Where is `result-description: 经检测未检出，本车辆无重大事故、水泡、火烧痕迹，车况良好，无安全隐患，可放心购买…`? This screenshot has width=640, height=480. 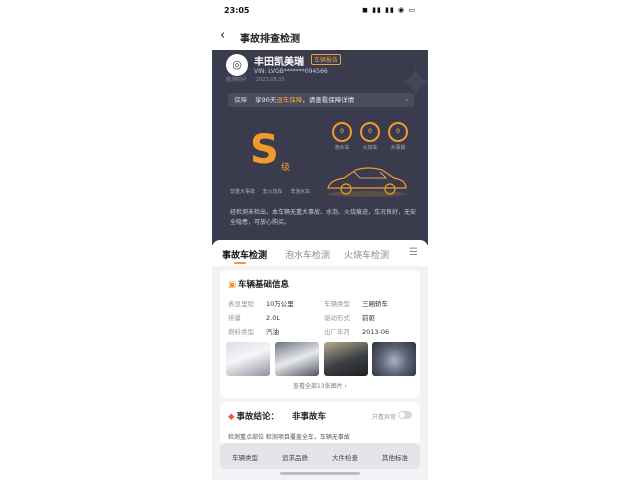
result-description: 经检测未检出，本车辆无重大事故、水泡、火烧痕迹，车况良好，无安全隐患，可放心购买… is located at coordinates (323, 217).